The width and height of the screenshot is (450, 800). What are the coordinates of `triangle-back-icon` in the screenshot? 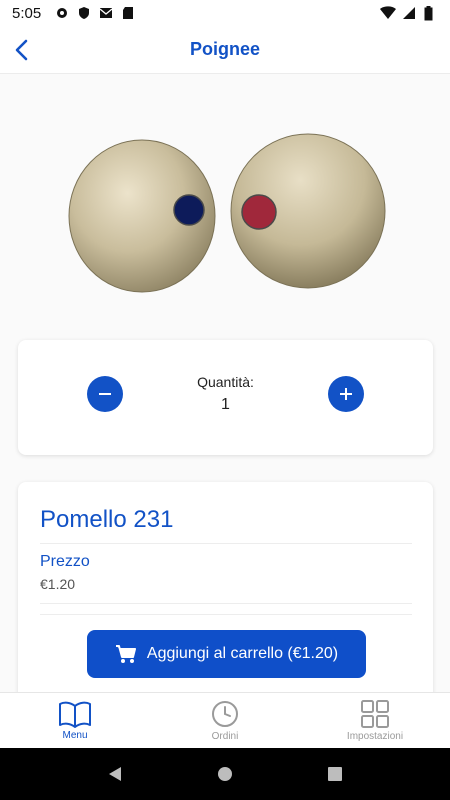 It's located at (115, 774).